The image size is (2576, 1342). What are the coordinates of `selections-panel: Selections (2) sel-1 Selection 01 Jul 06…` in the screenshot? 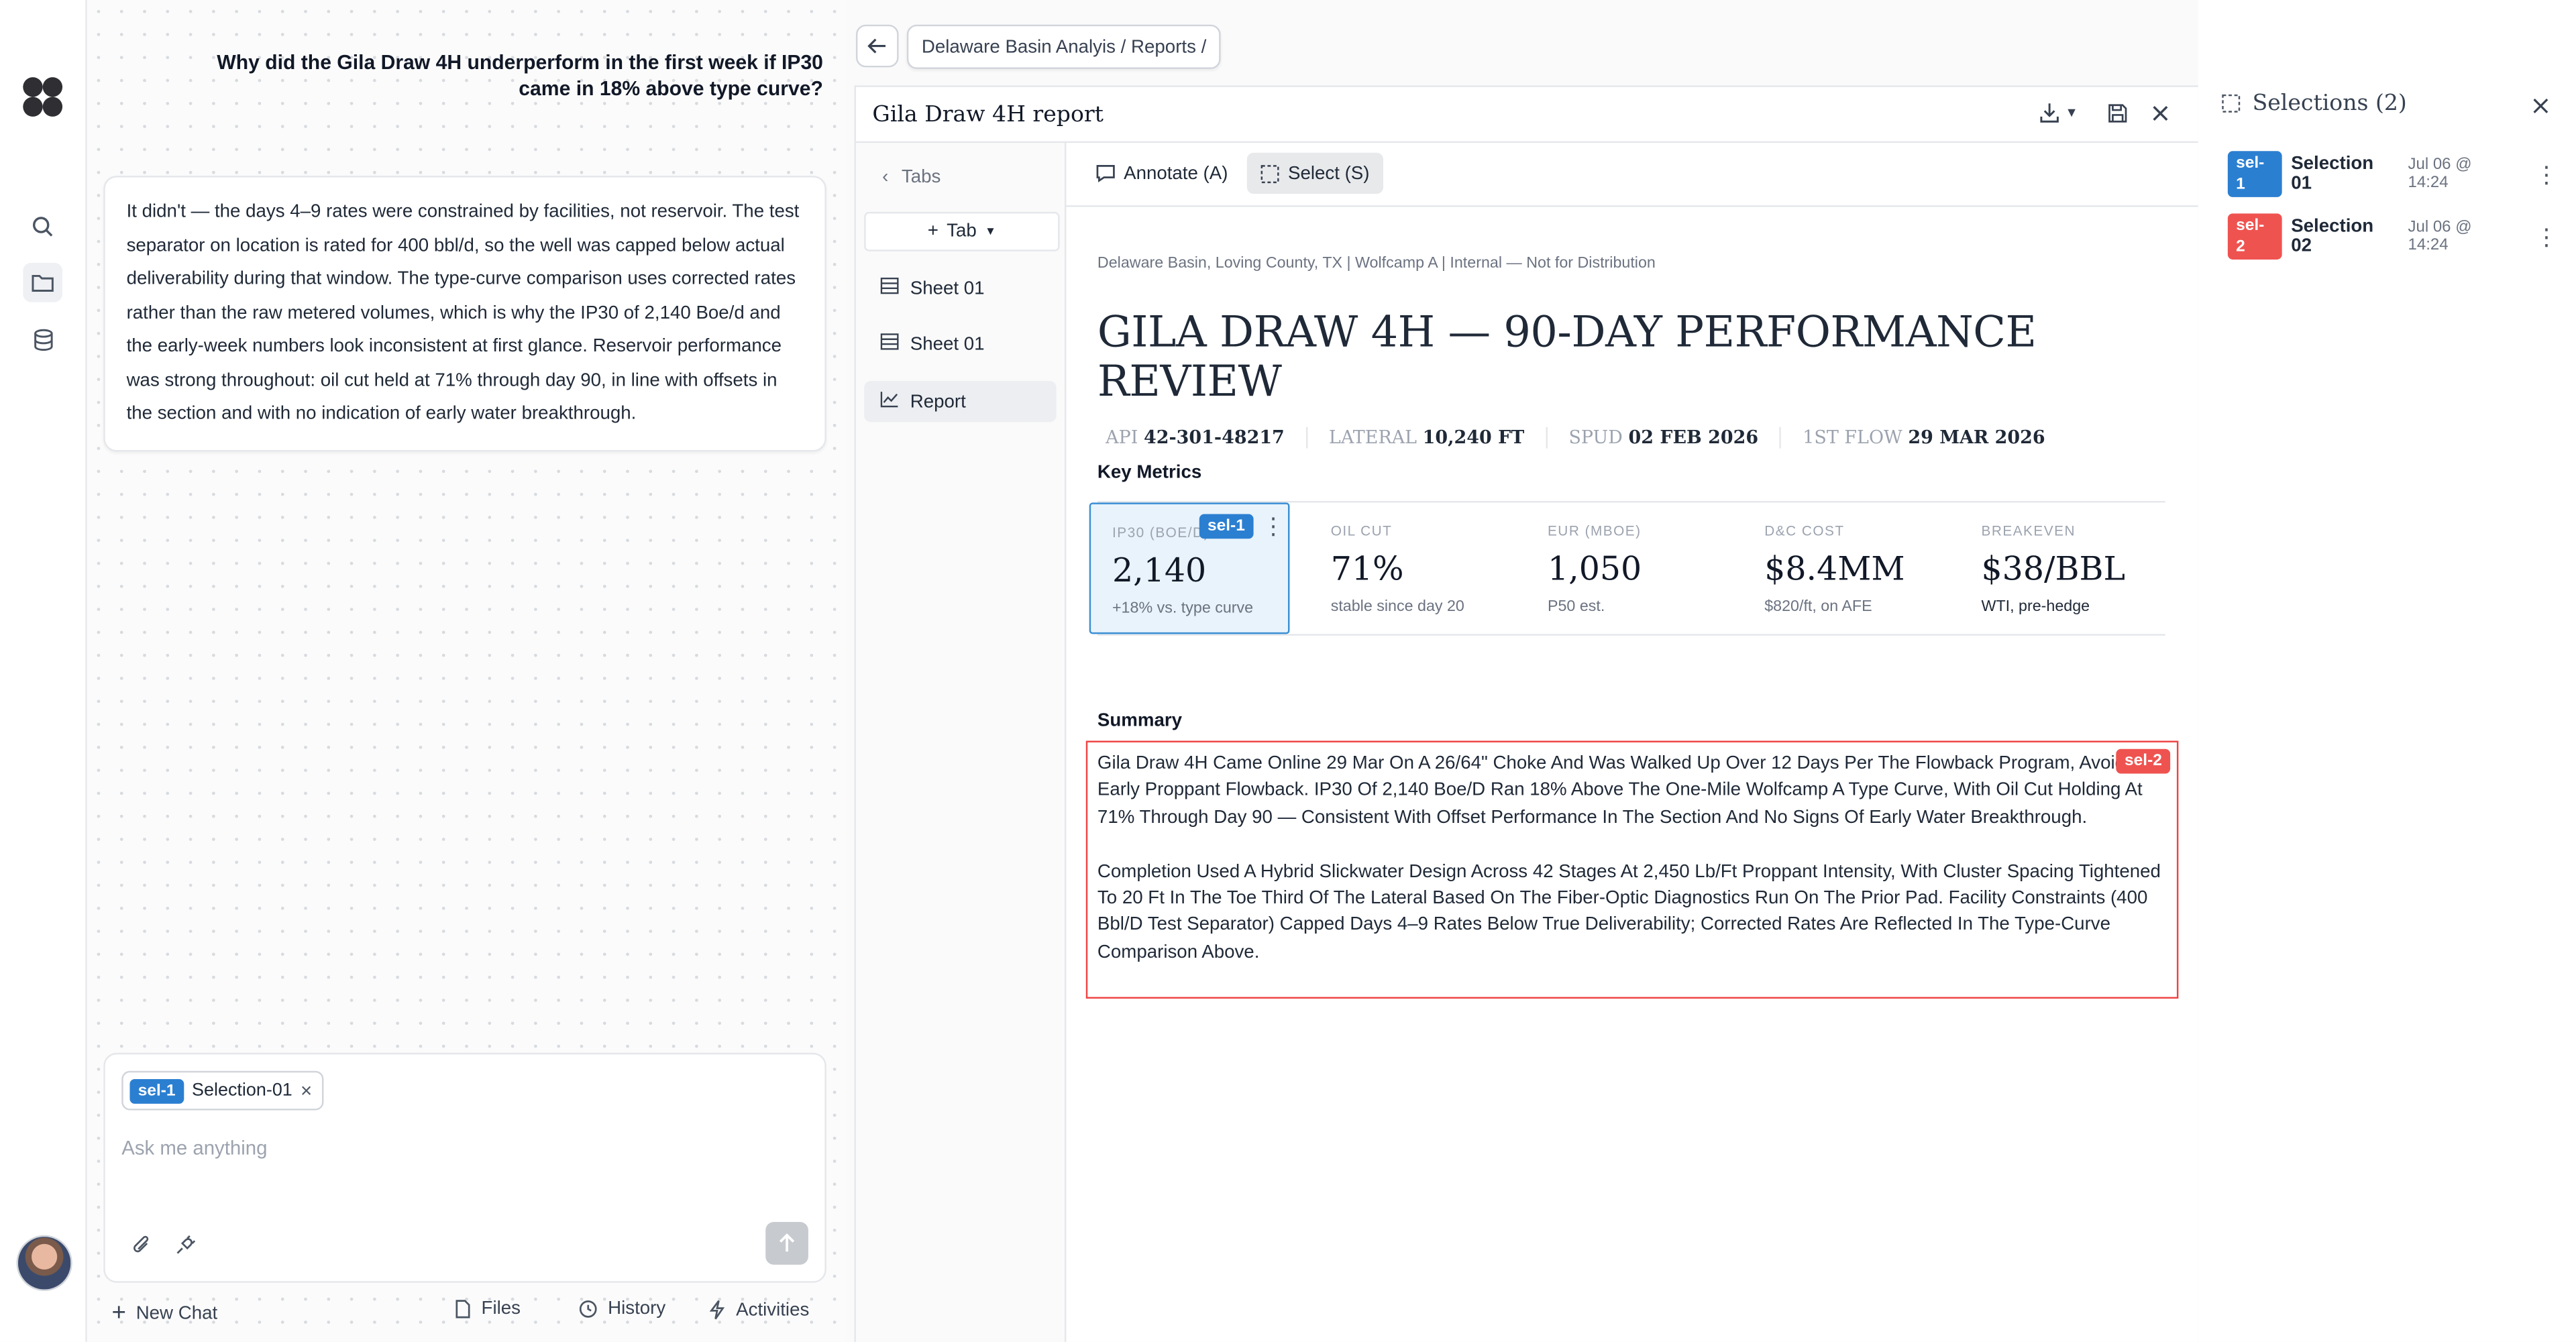 It's located at (2387, 671).